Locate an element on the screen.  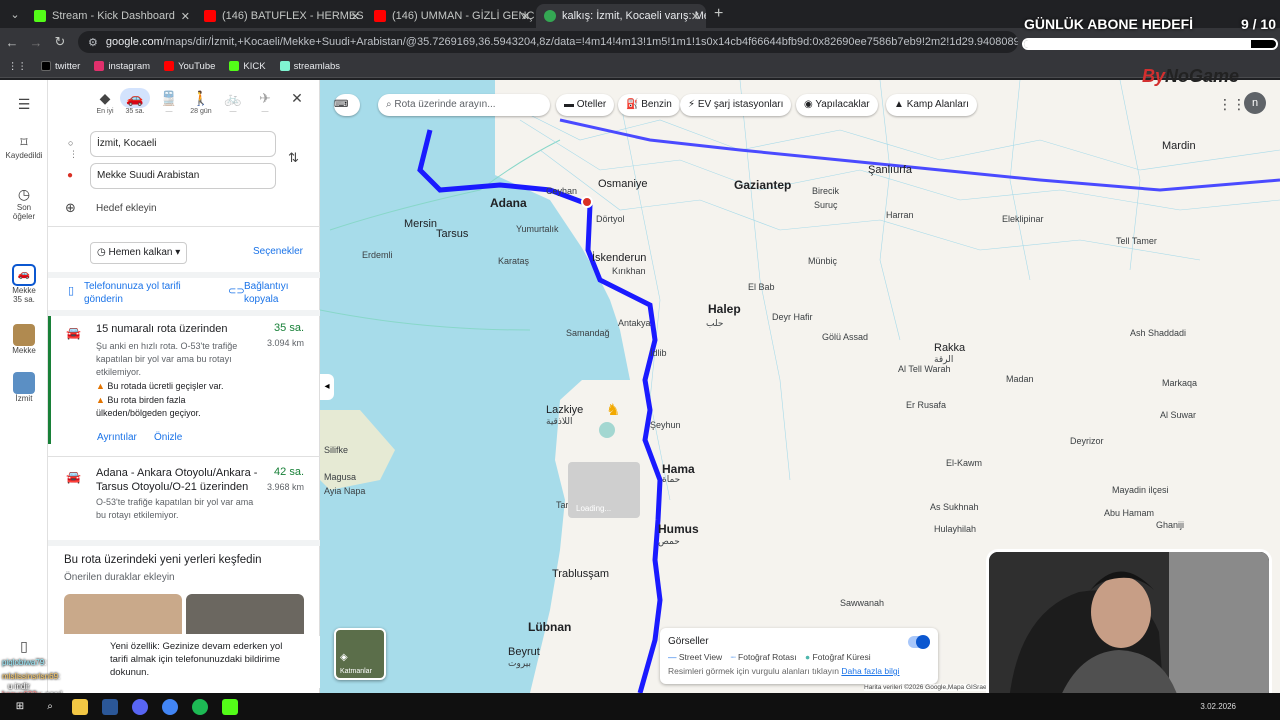
map-place-label: Abu Hamam is located at coordinates (1129, 513).